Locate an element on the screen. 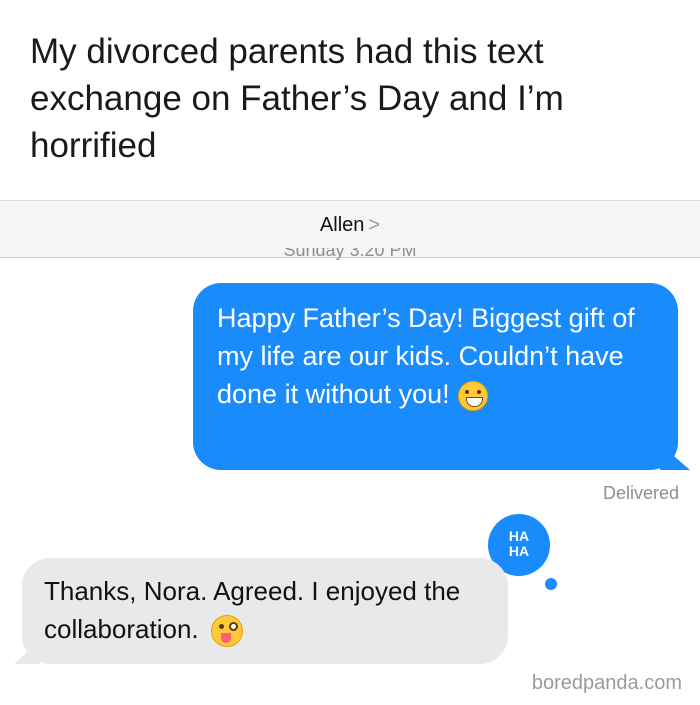  reaction-dot is located at coordinates (551, 584).